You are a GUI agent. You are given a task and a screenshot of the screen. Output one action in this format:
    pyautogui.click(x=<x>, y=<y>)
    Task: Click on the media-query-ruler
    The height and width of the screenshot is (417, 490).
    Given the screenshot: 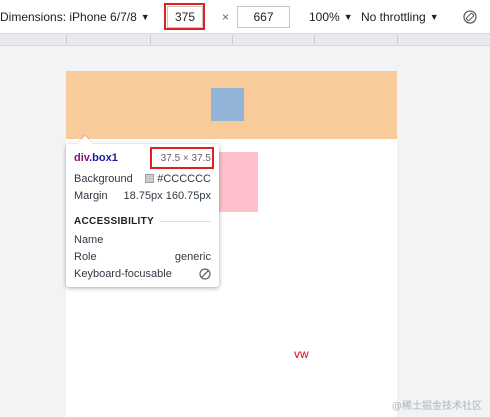 What is the action you would take?
    pyautogui.click(x=245, y=40)
    